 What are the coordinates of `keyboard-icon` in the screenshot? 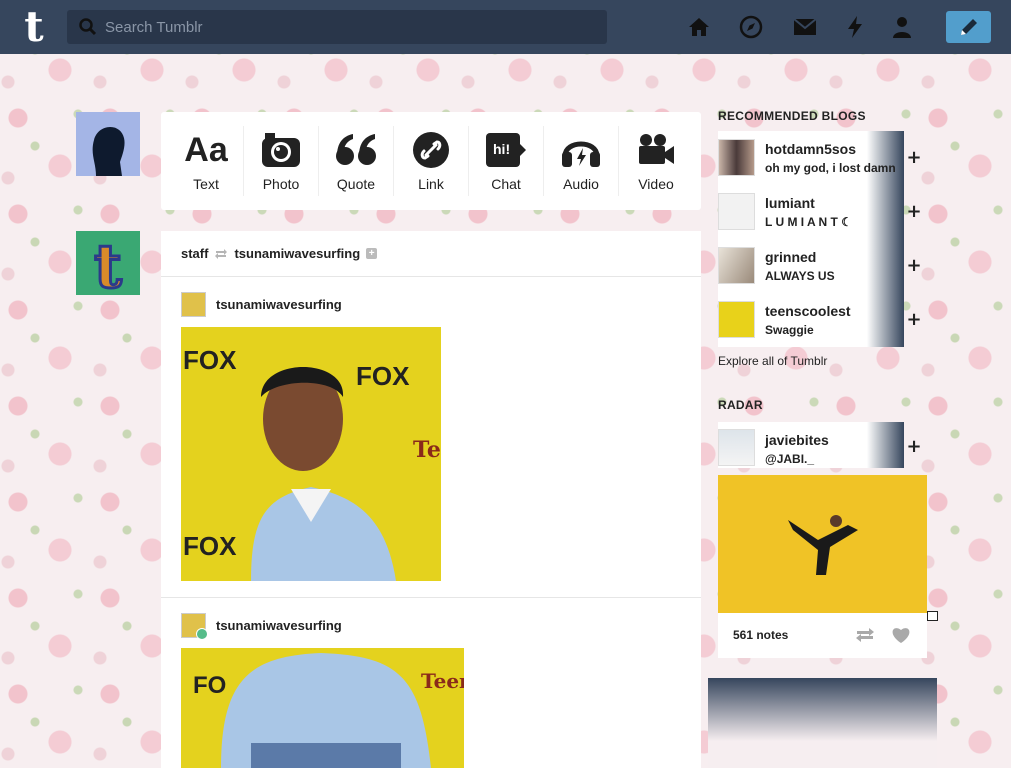 It's located at (932, 616).